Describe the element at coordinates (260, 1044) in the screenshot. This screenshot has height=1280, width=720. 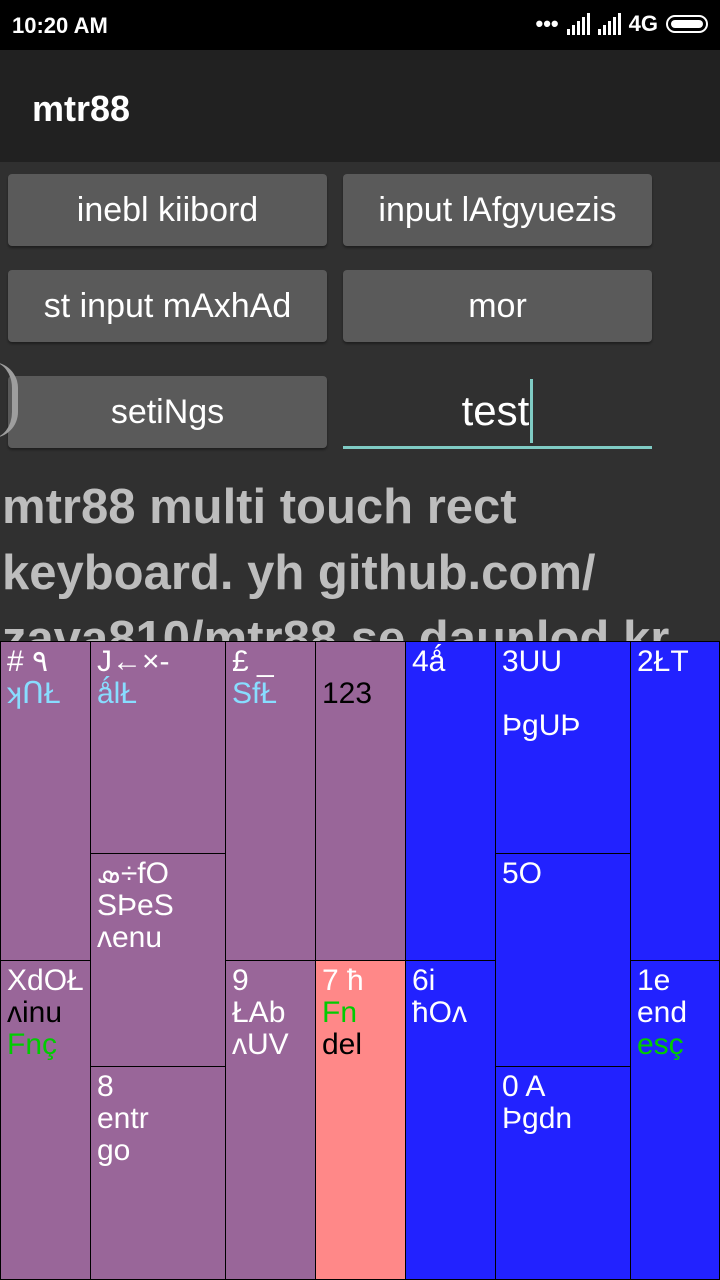
I see `key-label-line: ʌUV` at that location.